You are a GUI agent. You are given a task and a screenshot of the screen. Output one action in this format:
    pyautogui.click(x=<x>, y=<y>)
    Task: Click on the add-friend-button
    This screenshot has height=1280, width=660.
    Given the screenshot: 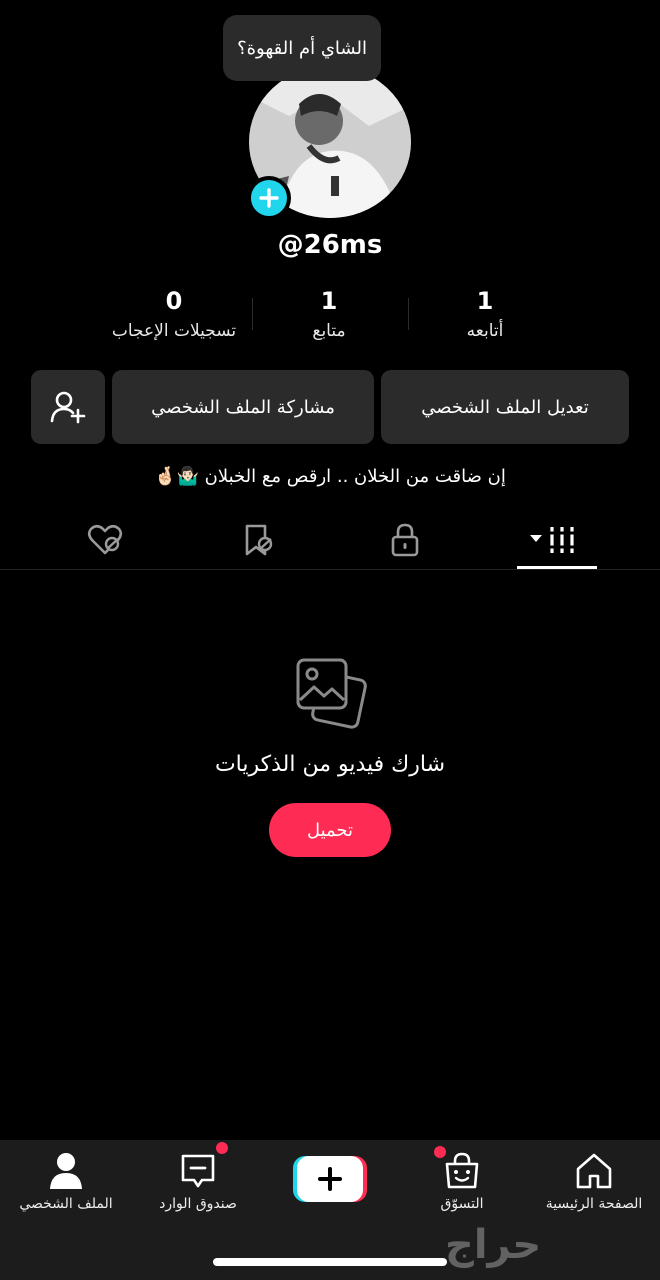 What is the action you would take?
    pyautogui.click(x=68, y=407)
    